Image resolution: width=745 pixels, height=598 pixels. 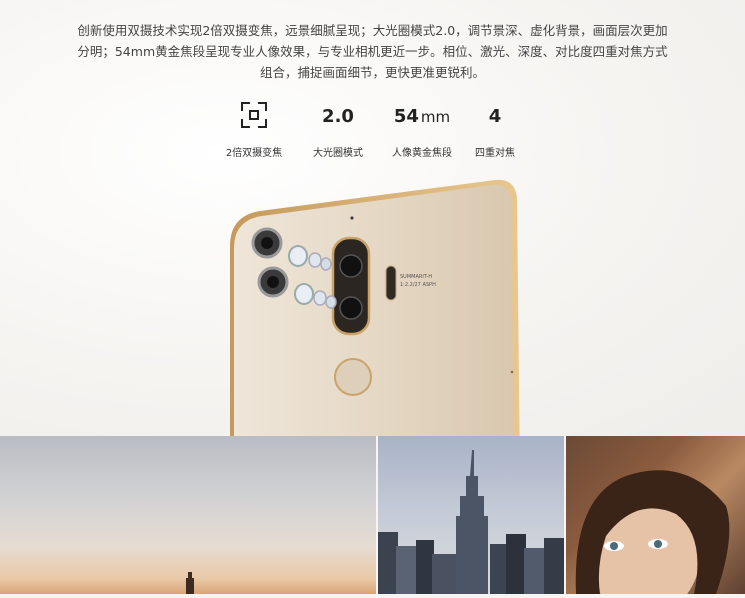 I want to click on fingerprint-sensor, so click(x=353, y=377).